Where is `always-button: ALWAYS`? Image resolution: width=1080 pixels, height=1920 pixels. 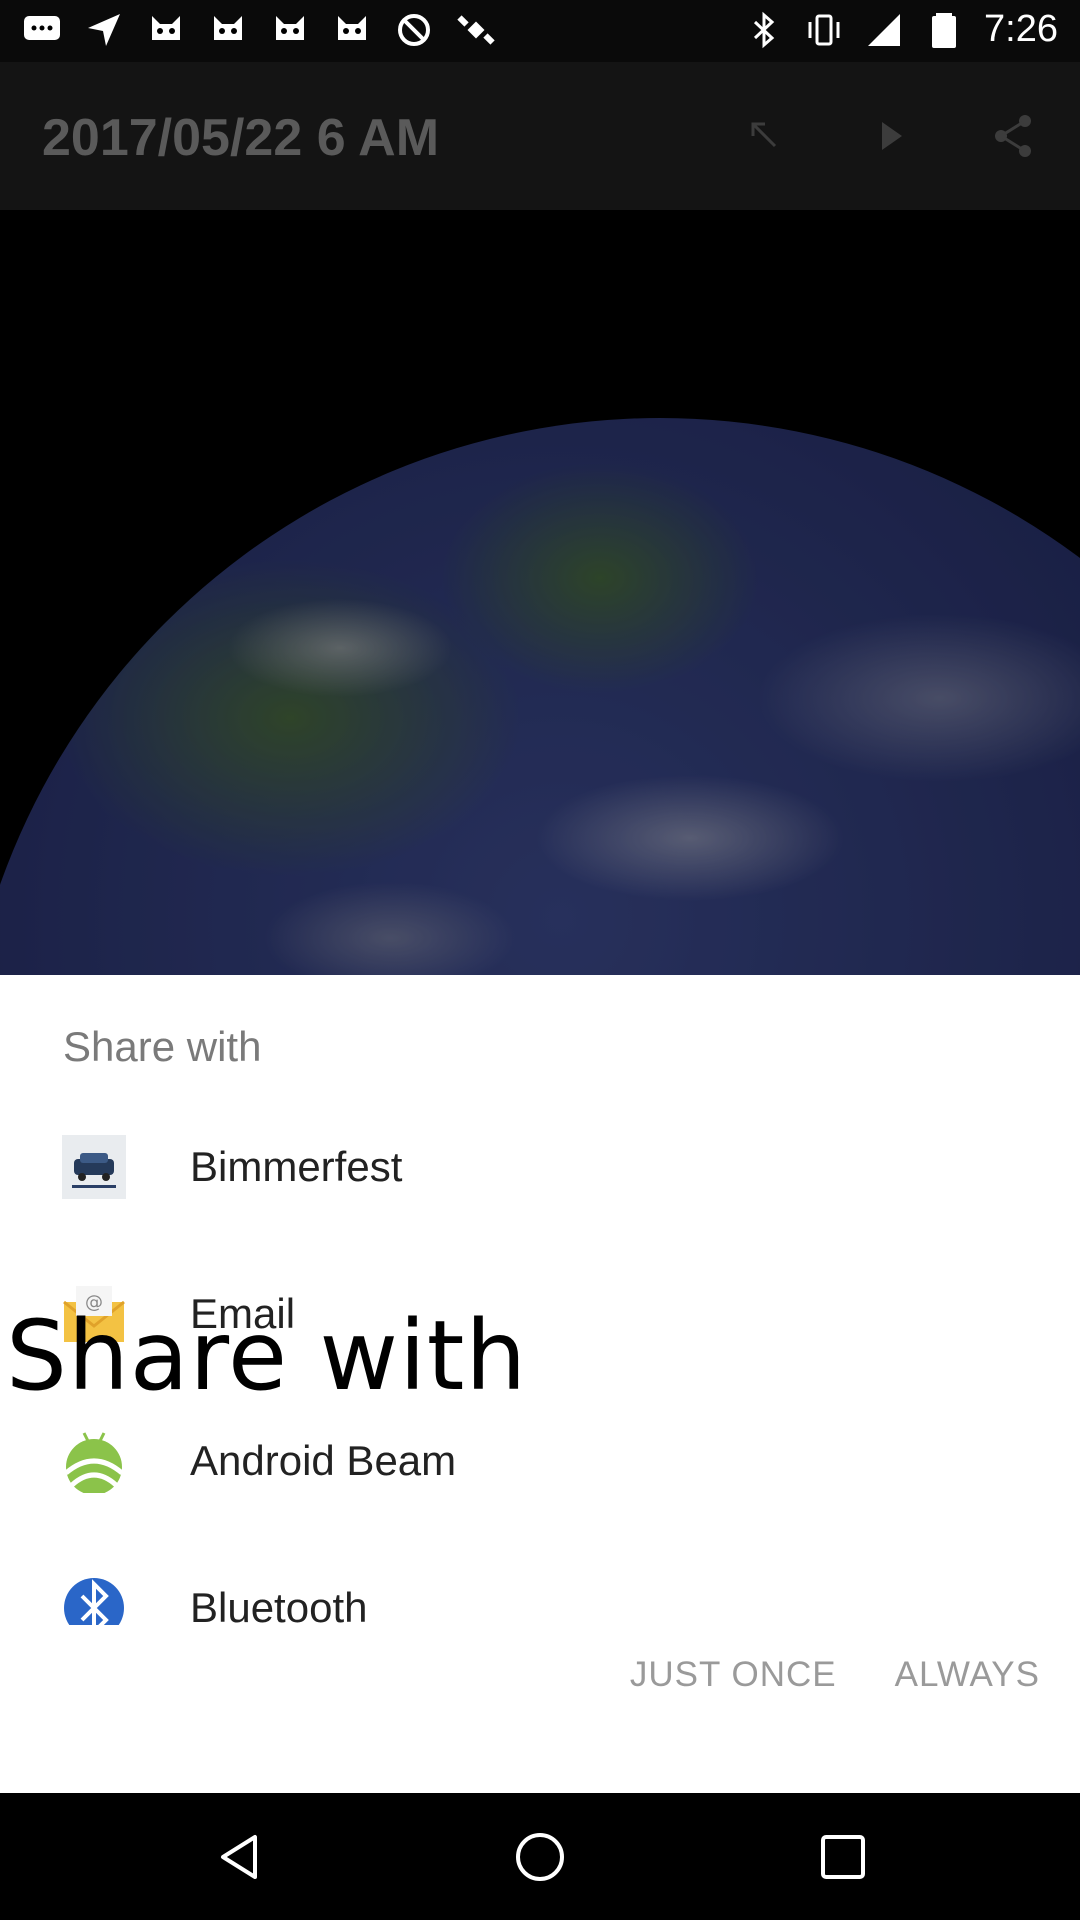 always-button: ALWAYS is located at coordinates (967, 1675).